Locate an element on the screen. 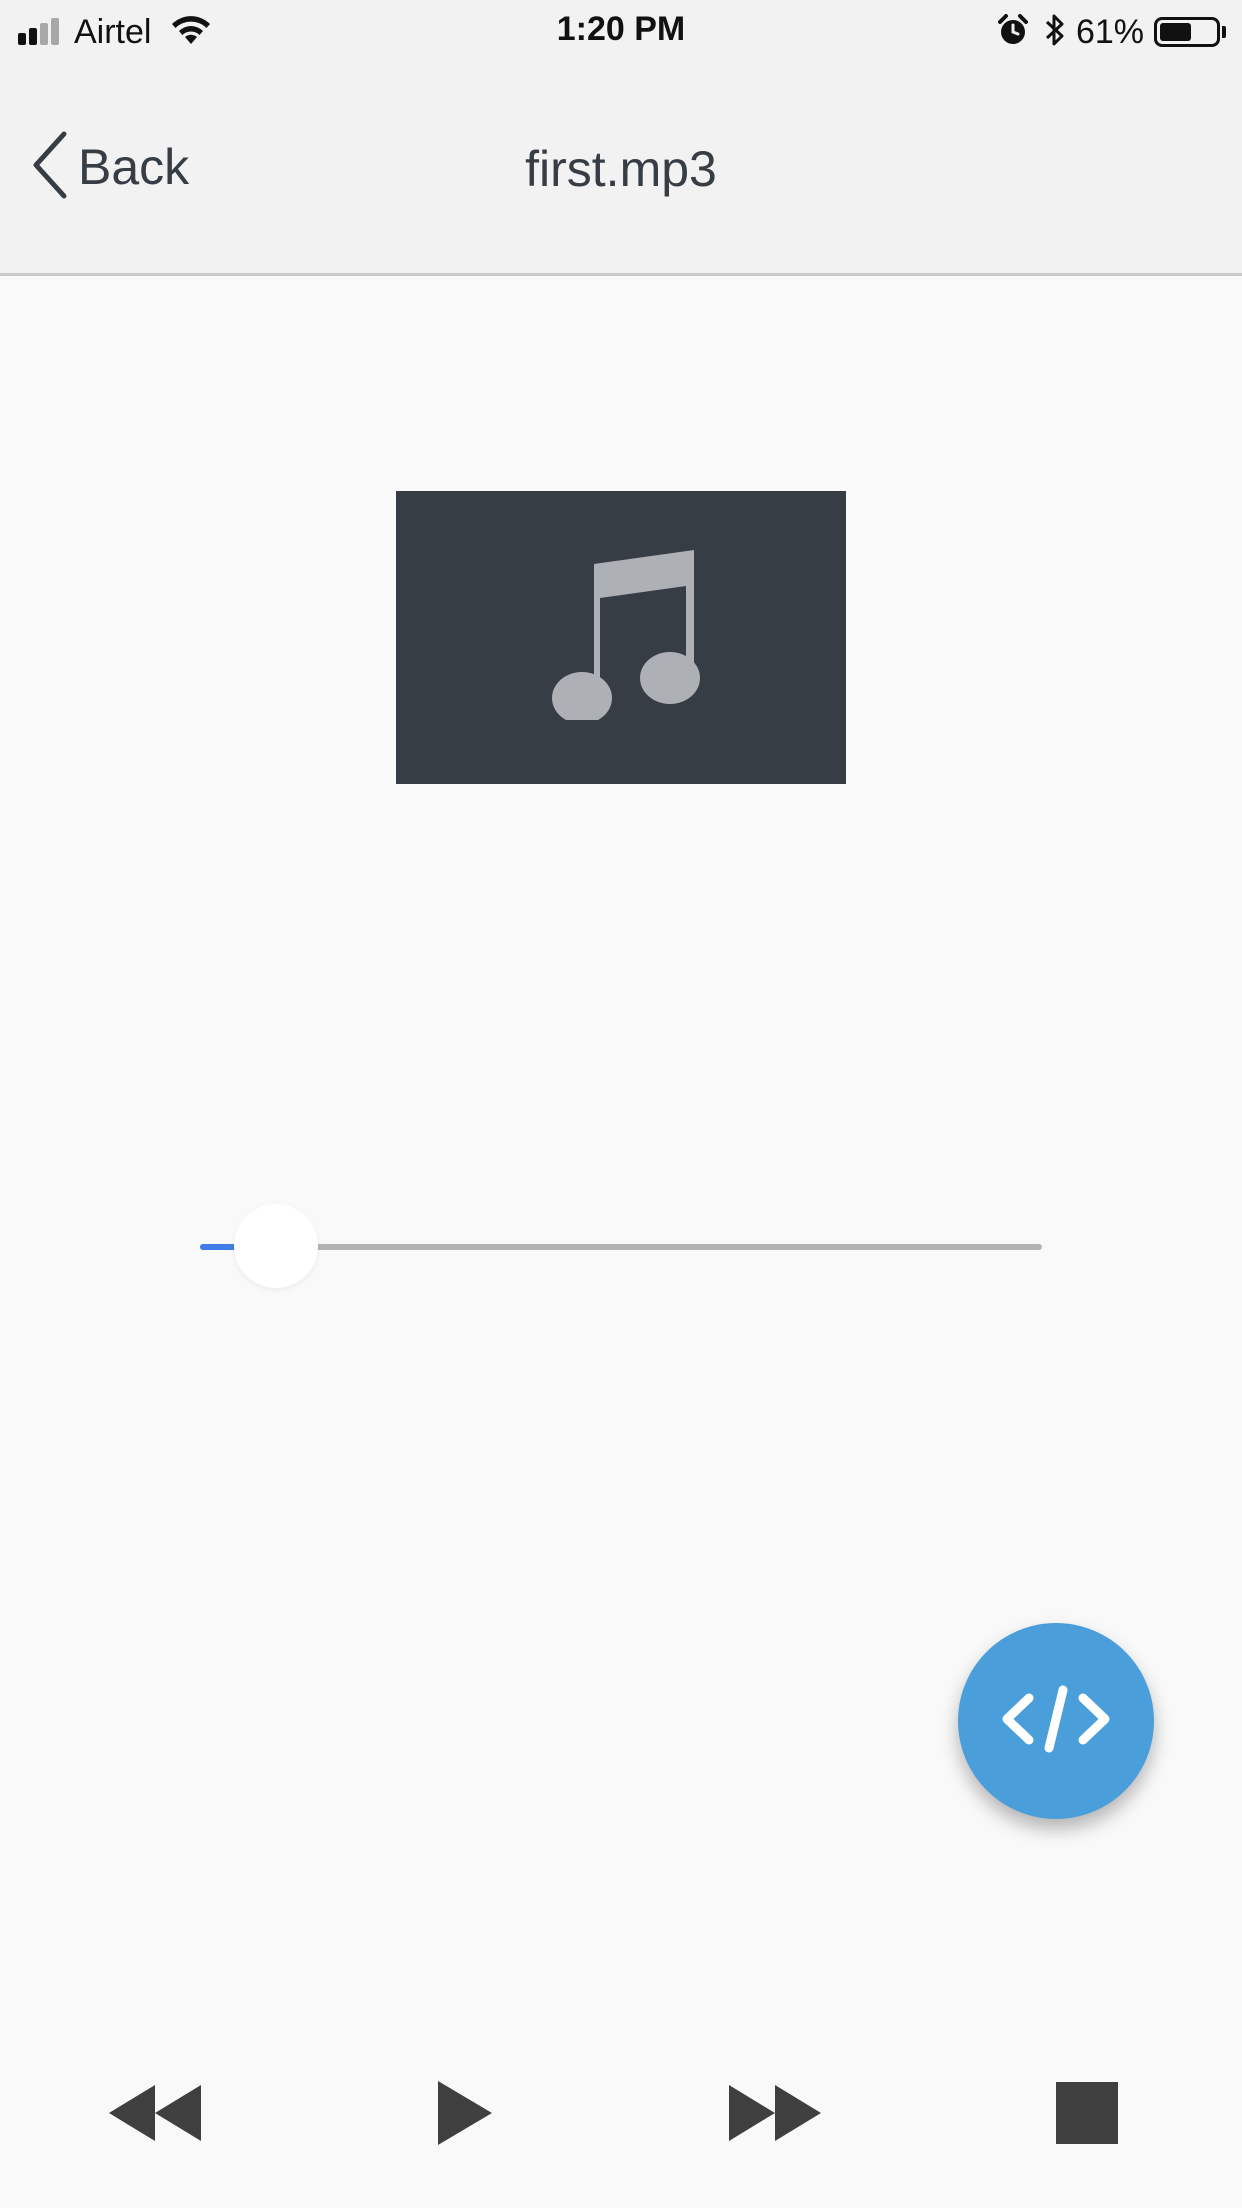 This screenshot has height=2208, width=1242. battery-fill is located at coordinates (1175, 32).